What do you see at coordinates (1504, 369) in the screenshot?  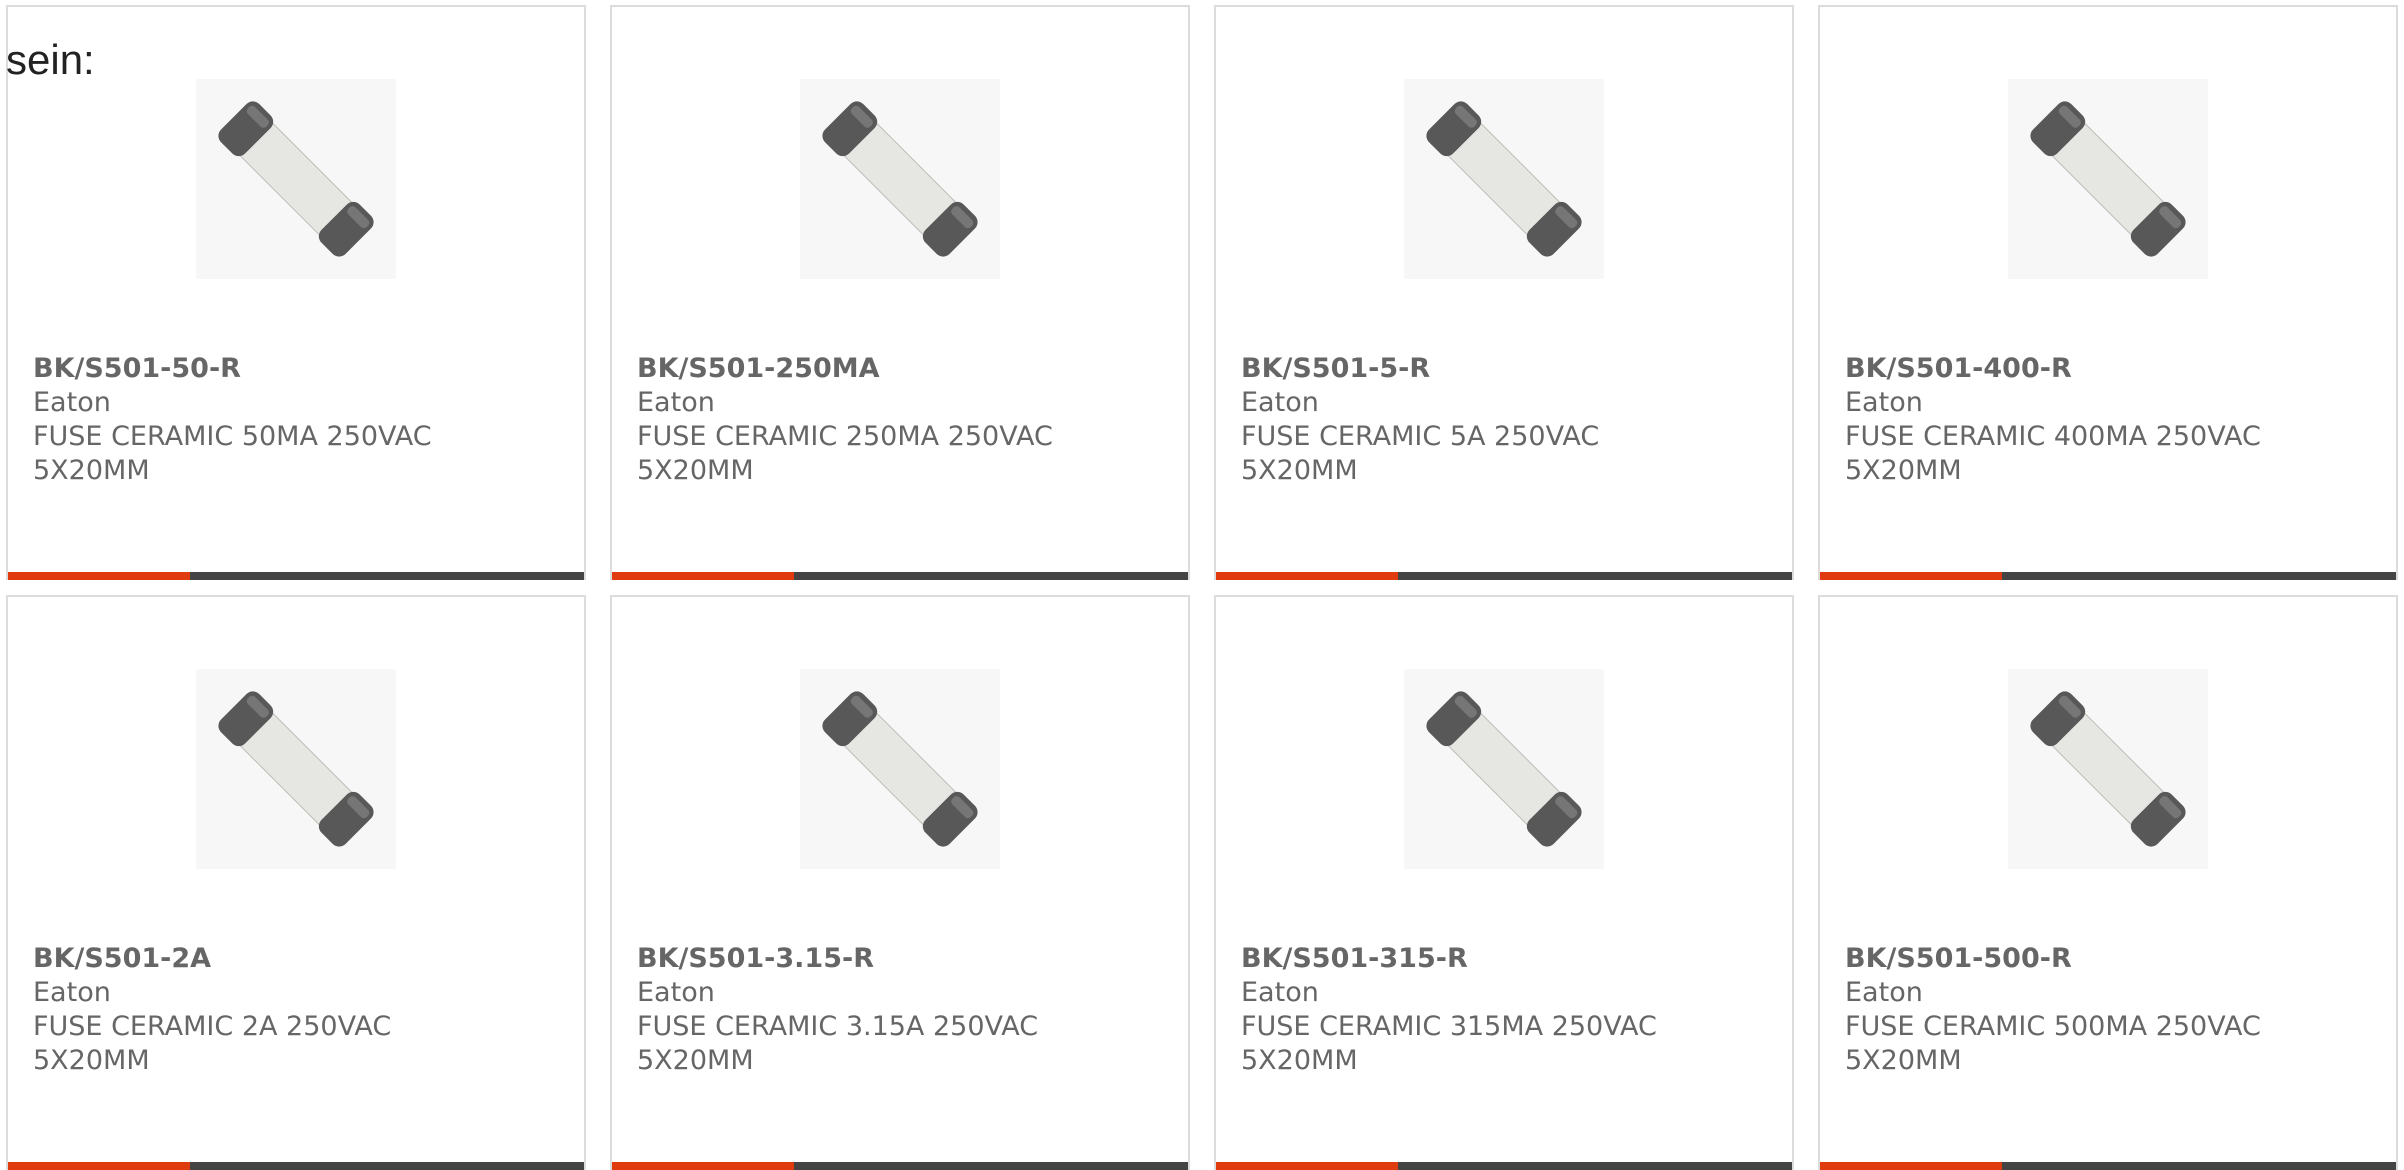 I see `part-number: BK/S501-5-R` at bounding box center [1504, 369].